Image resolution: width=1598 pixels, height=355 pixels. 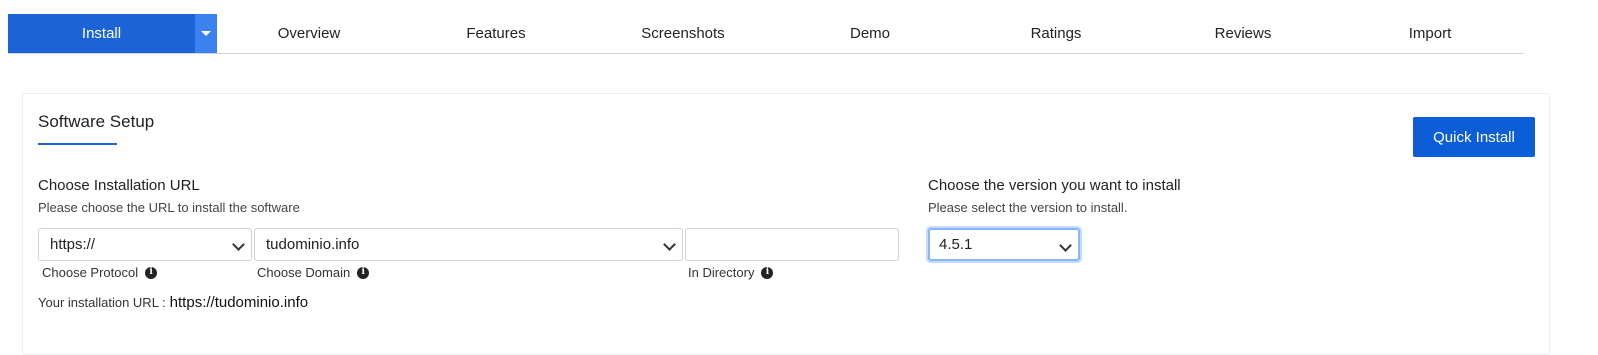 What do you see at coordinates (721, 272) in the screenshot?
I see `directory-label-text: In Directory` at bounding box center [721, 272].